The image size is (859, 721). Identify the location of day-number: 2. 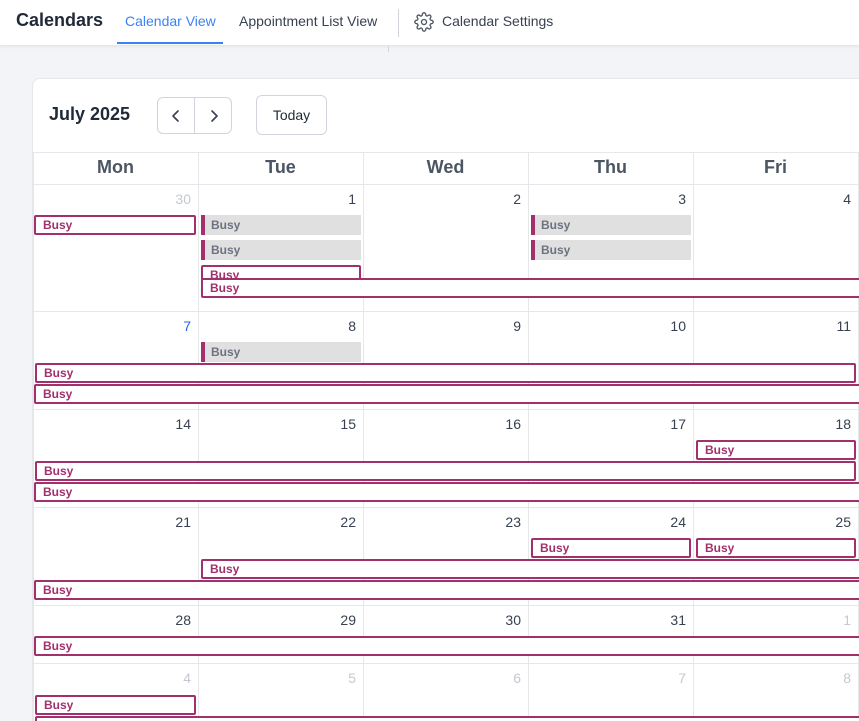
(506, 199).